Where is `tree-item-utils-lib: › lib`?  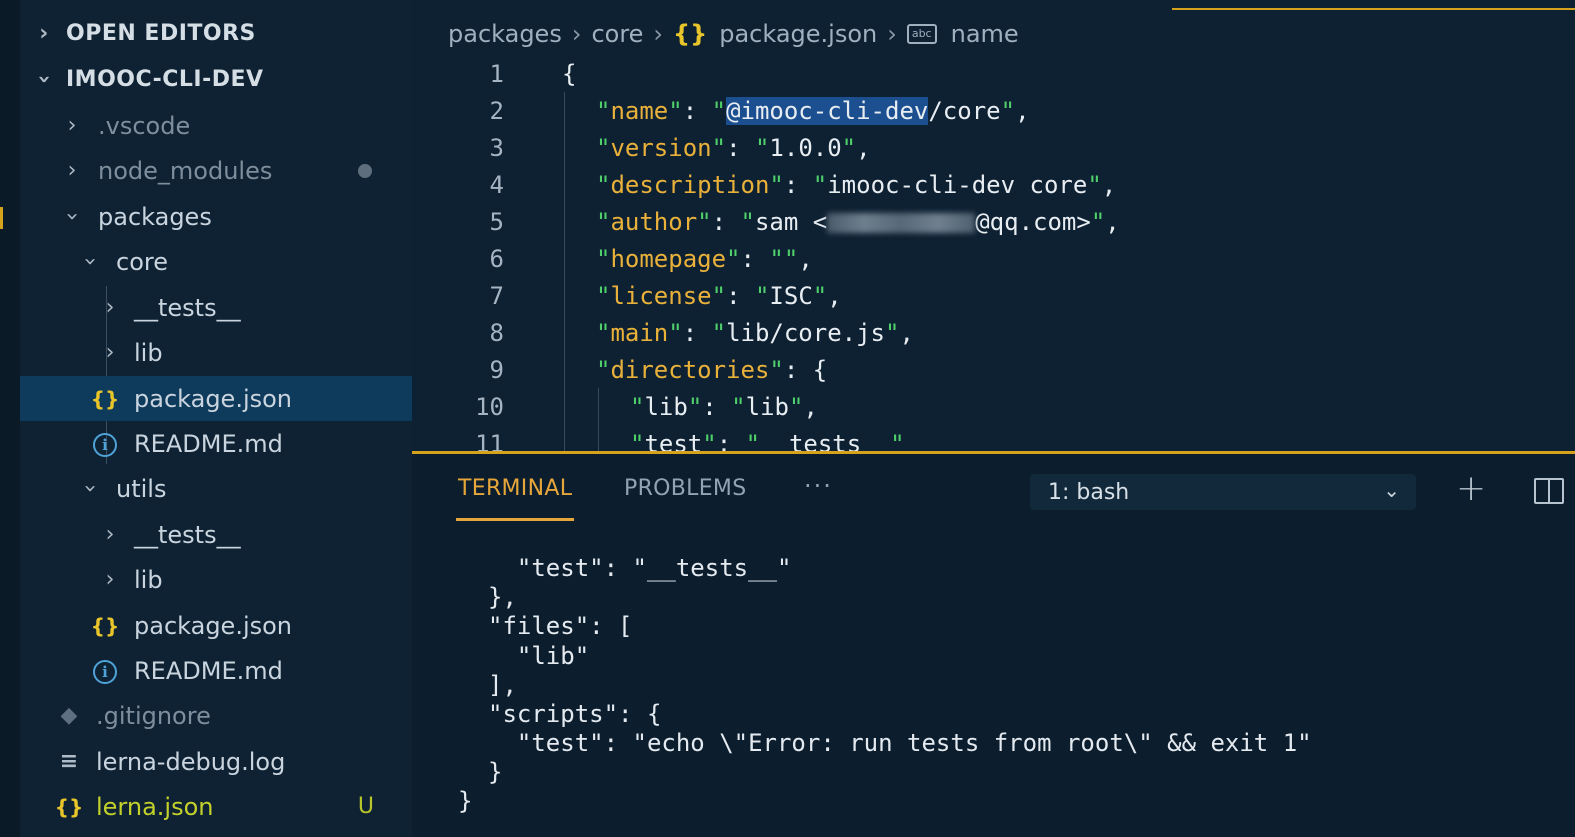 tree-item-utils-lib: › lib is located at coordinates (216, 579).